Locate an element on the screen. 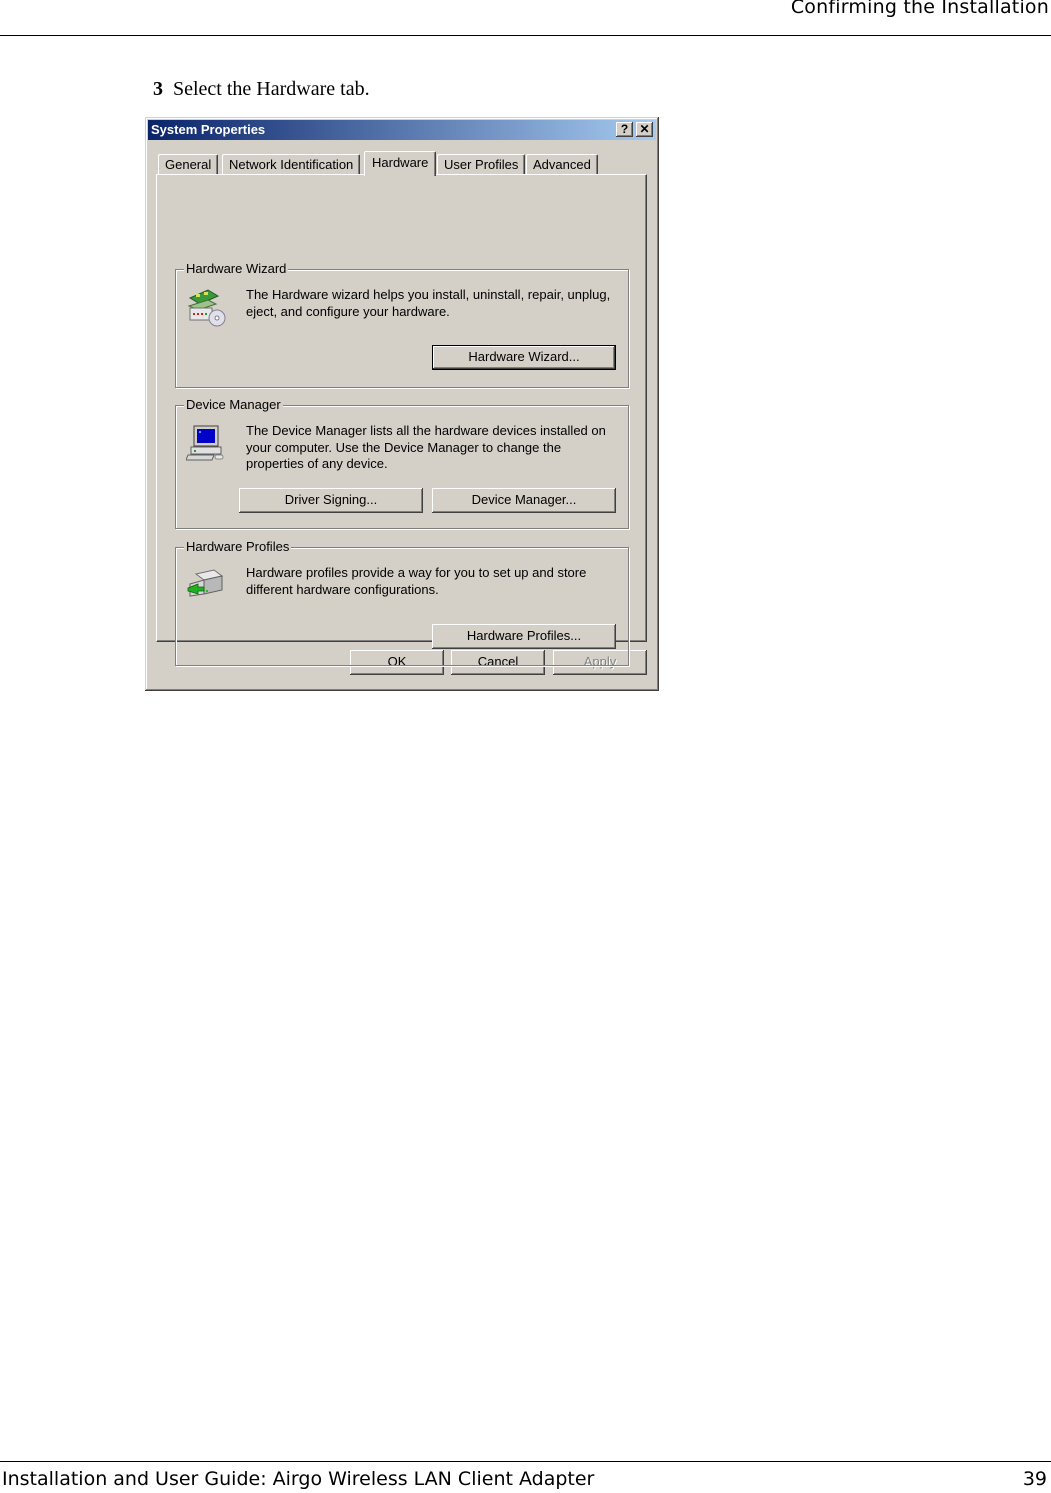  computer-icon is located at coordinates (205, 443).